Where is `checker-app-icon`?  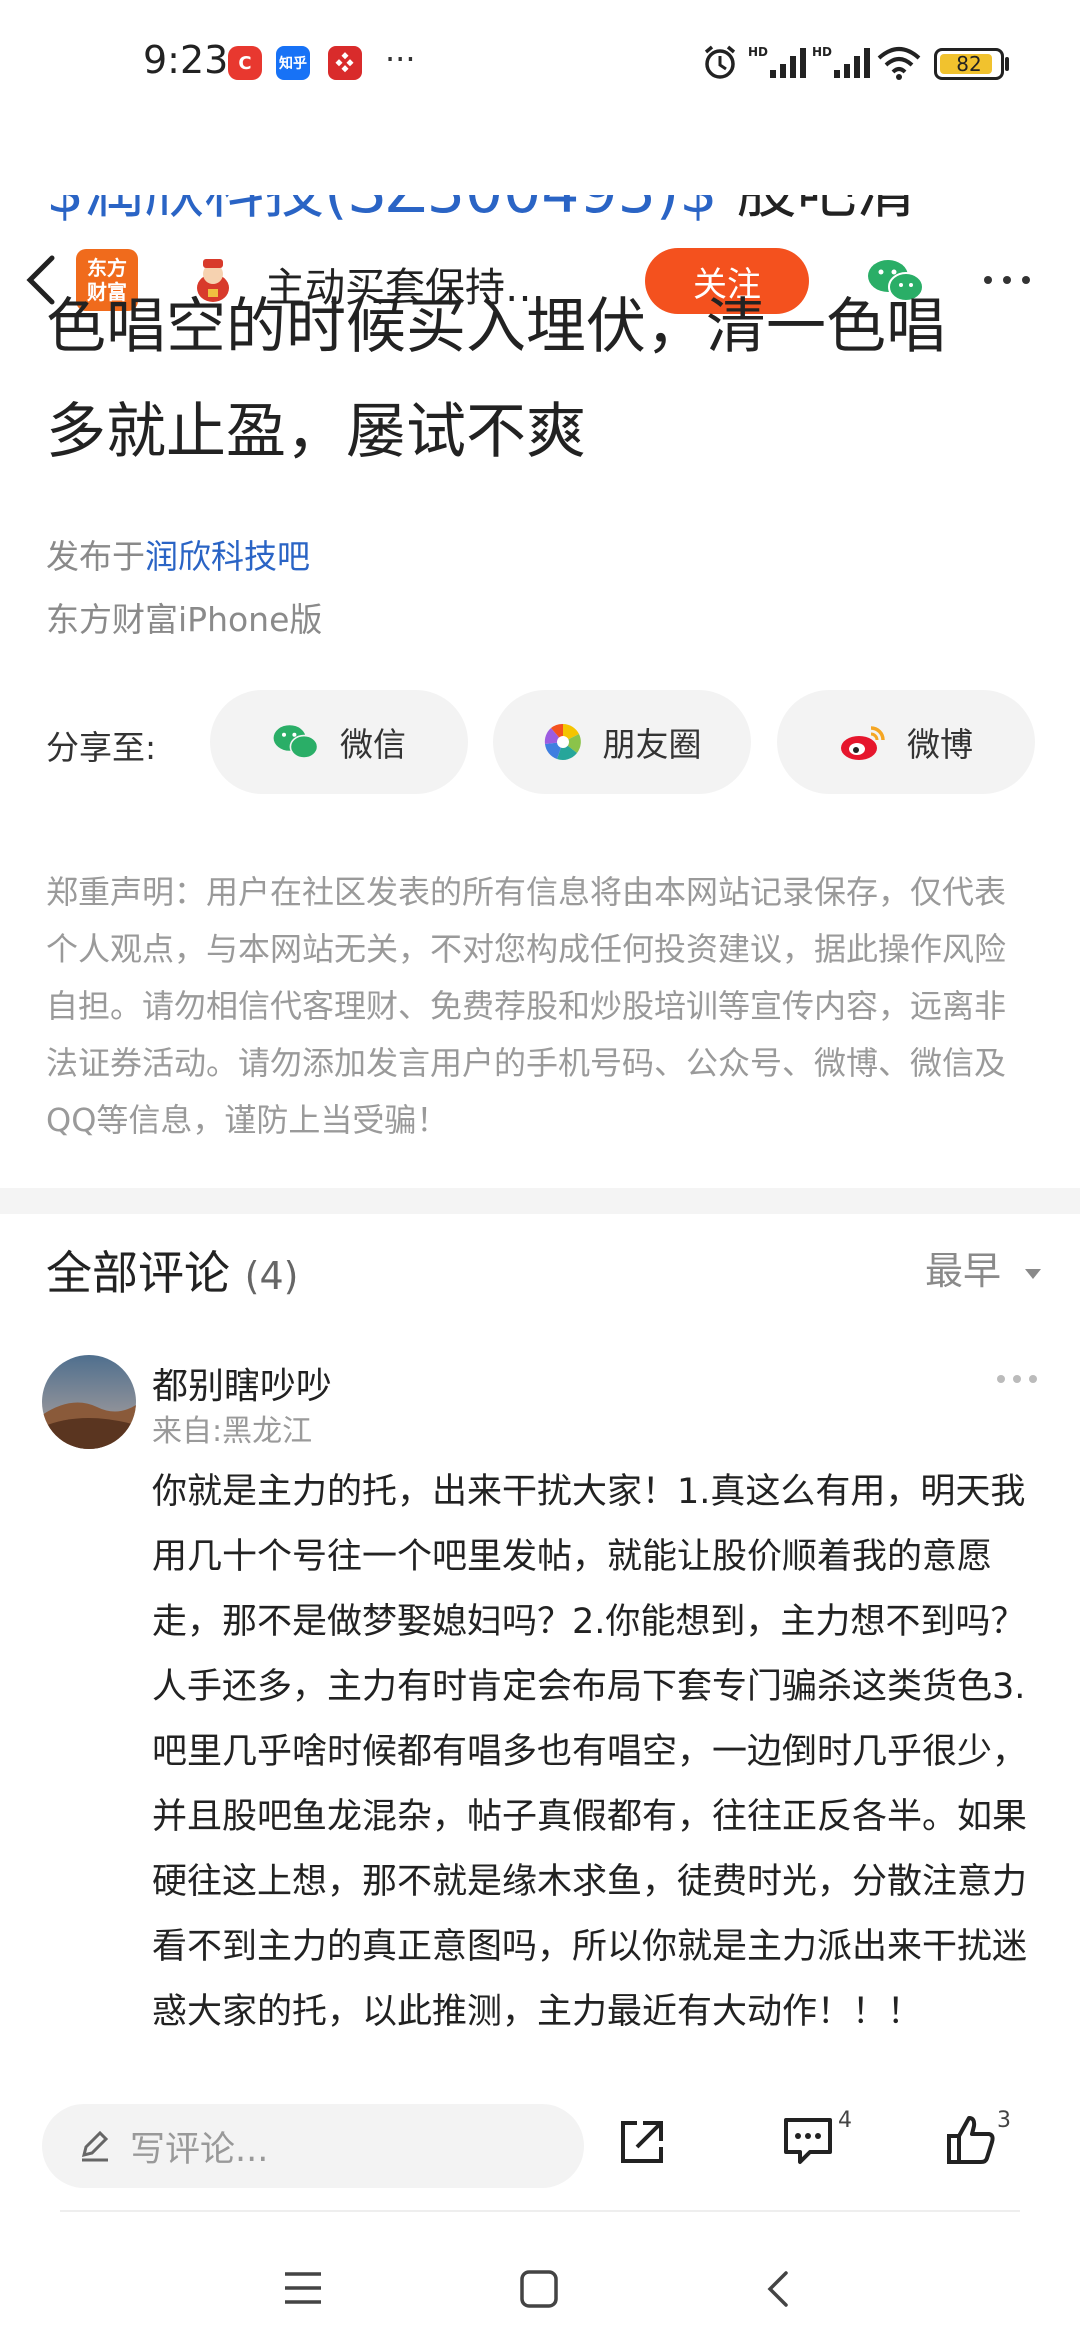 checker-app-icon is located at coordinates (345, 63).